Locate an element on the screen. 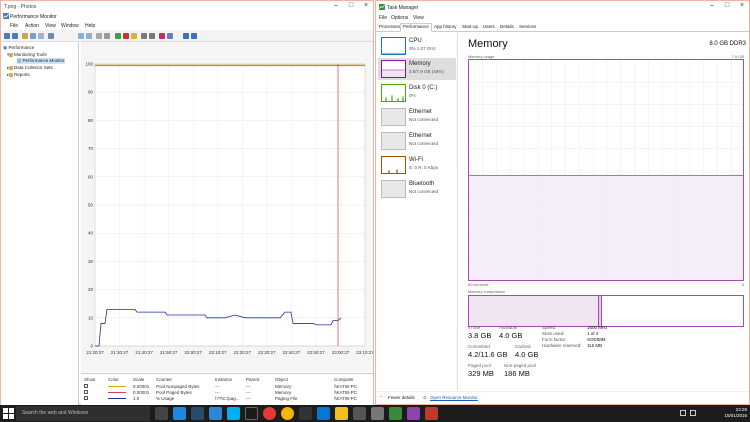 The height and width of the screenshot is (422, 750). menu-help: Help is located at coordinates (90, 26).